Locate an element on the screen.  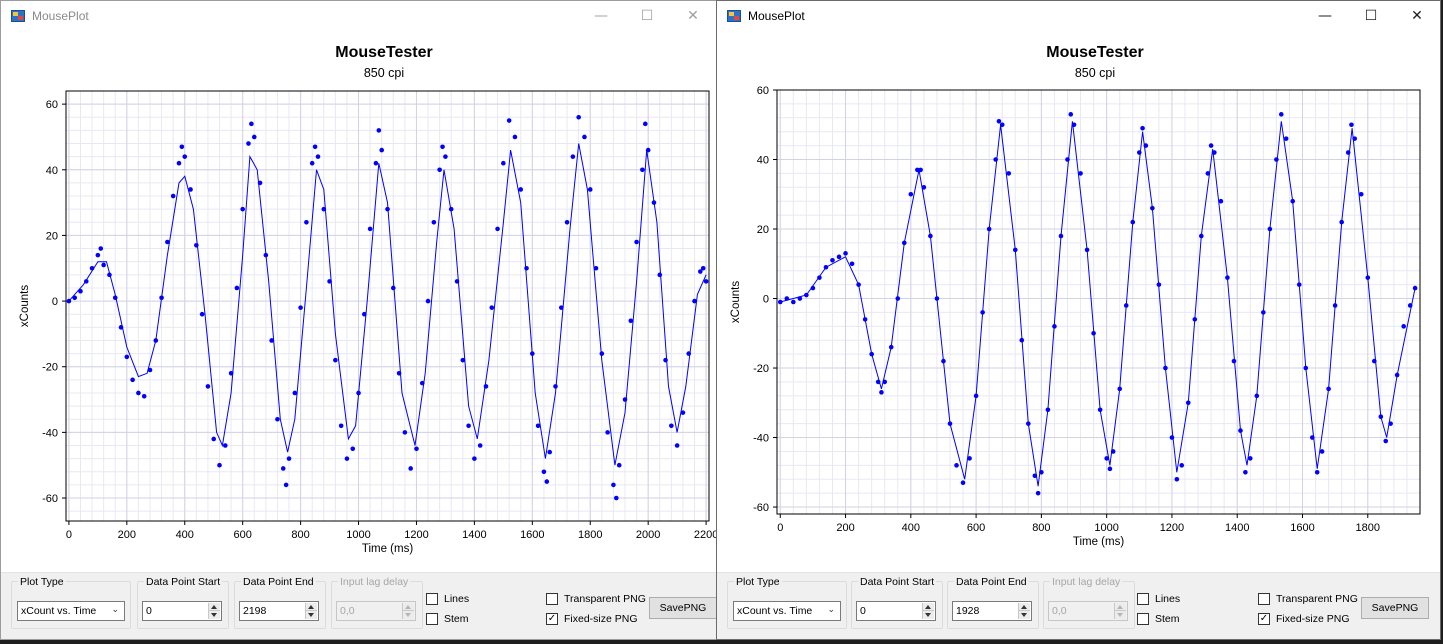
x-tick-label: 1200 is located at coordinates (1172, 528).